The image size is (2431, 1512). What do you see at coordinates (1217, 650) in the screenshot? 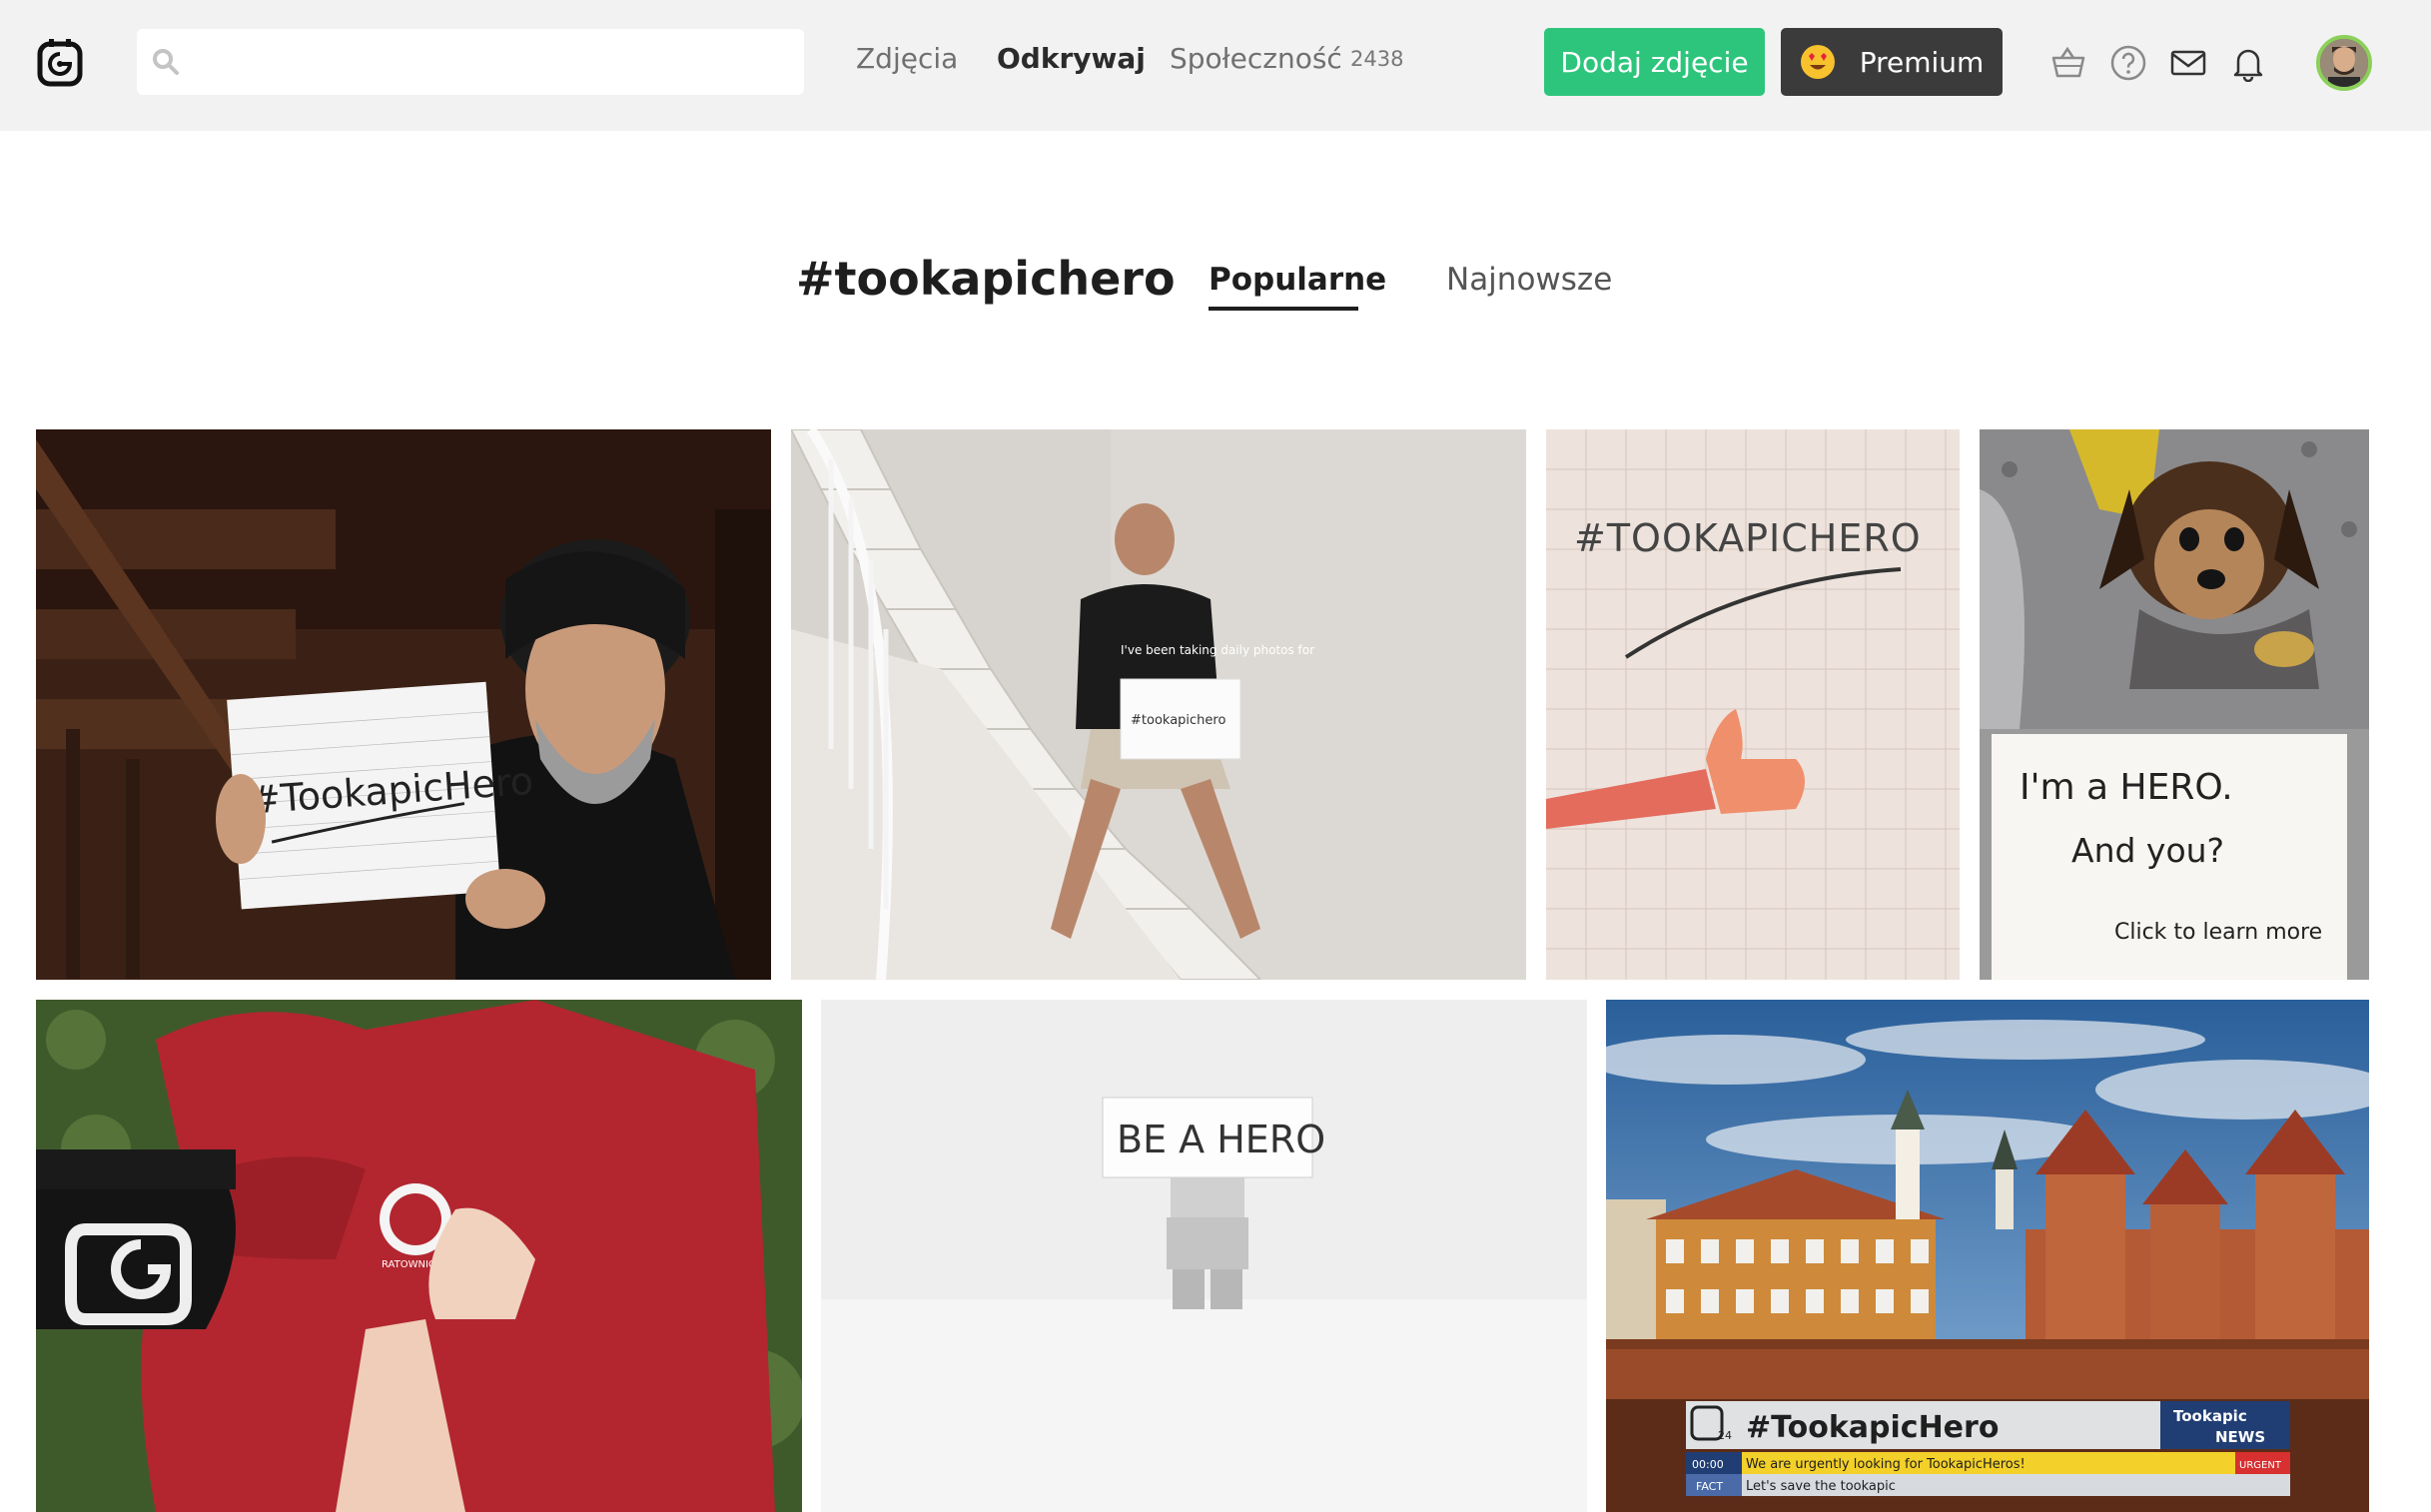
I see `tshirt-print-text: I've been taking daily photos for` at bounding box center [1217, 650].